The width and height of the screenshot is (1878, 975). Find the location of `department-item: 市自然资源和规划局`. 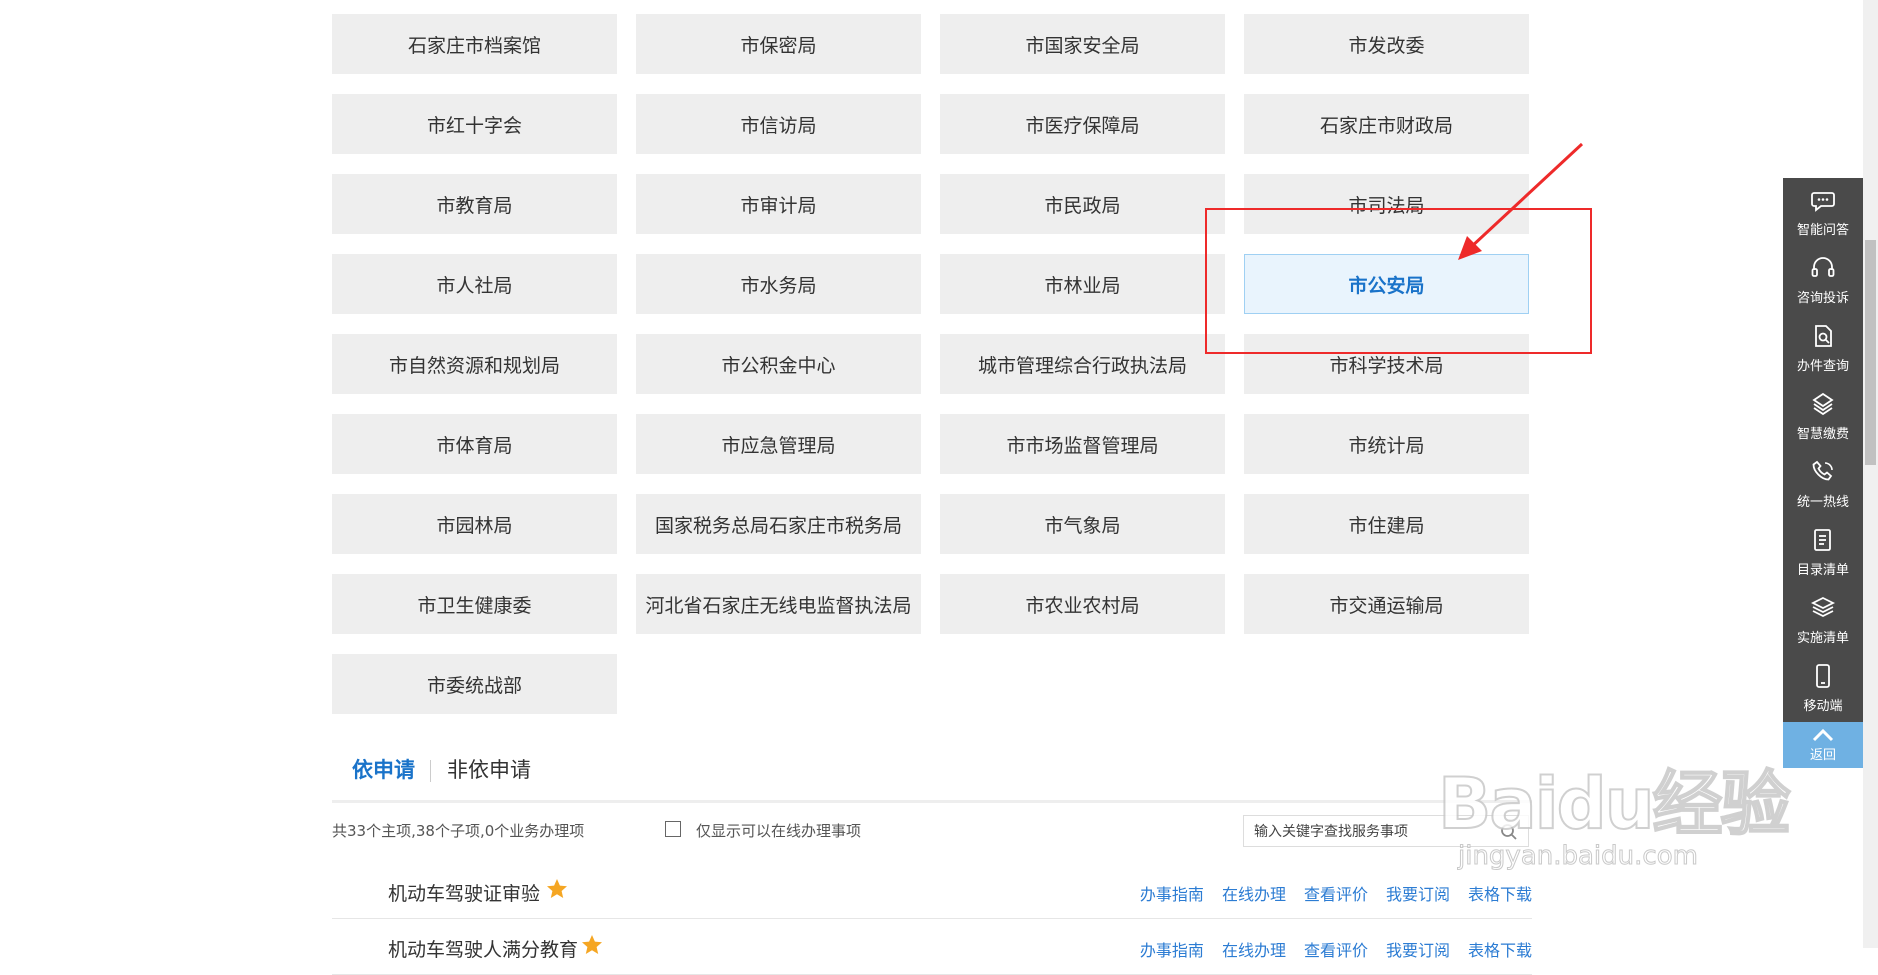

department-item: 市自然资源和规划局 is located at coordinates (474, 364).